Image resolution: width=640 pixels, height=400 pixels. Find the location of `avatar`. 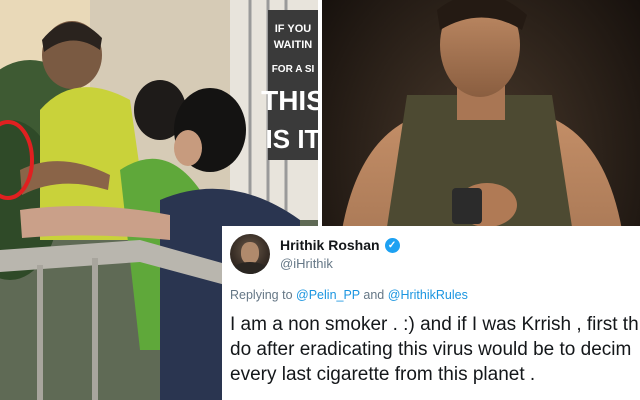

avatar is located at coordinates (250, 254).